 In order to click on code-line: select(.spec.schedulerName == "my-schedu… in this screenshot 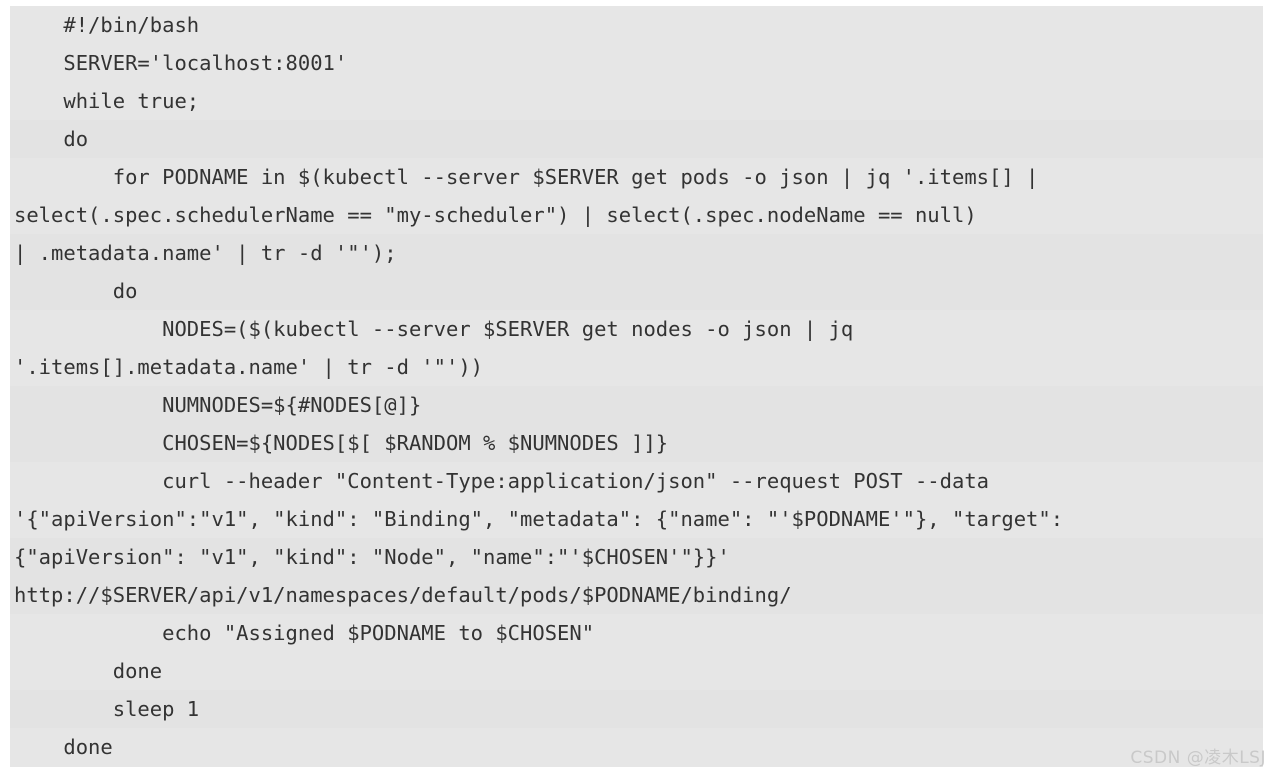, I will do `click(495, 215)`.